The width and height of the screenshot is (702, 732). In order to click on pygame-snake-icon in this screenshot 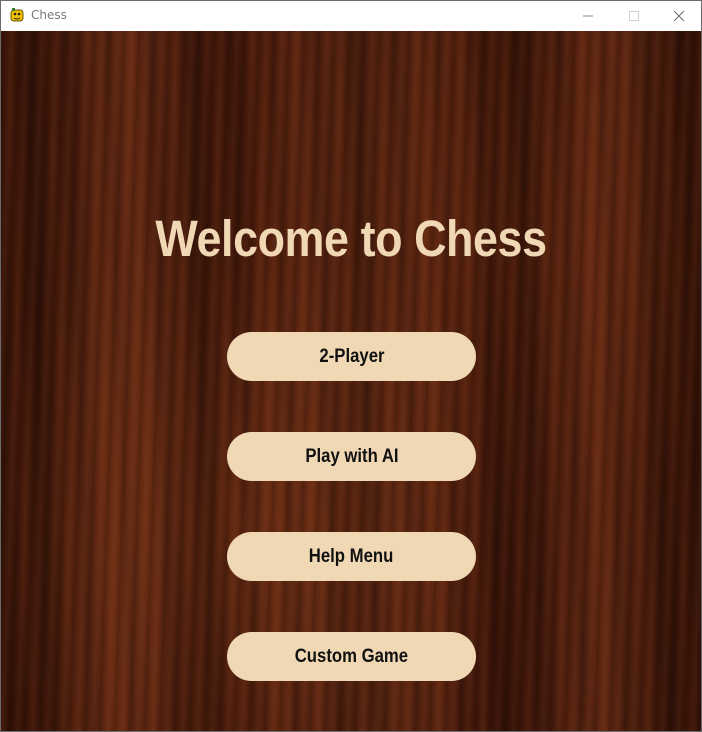, I will do `click(17, 15)`.